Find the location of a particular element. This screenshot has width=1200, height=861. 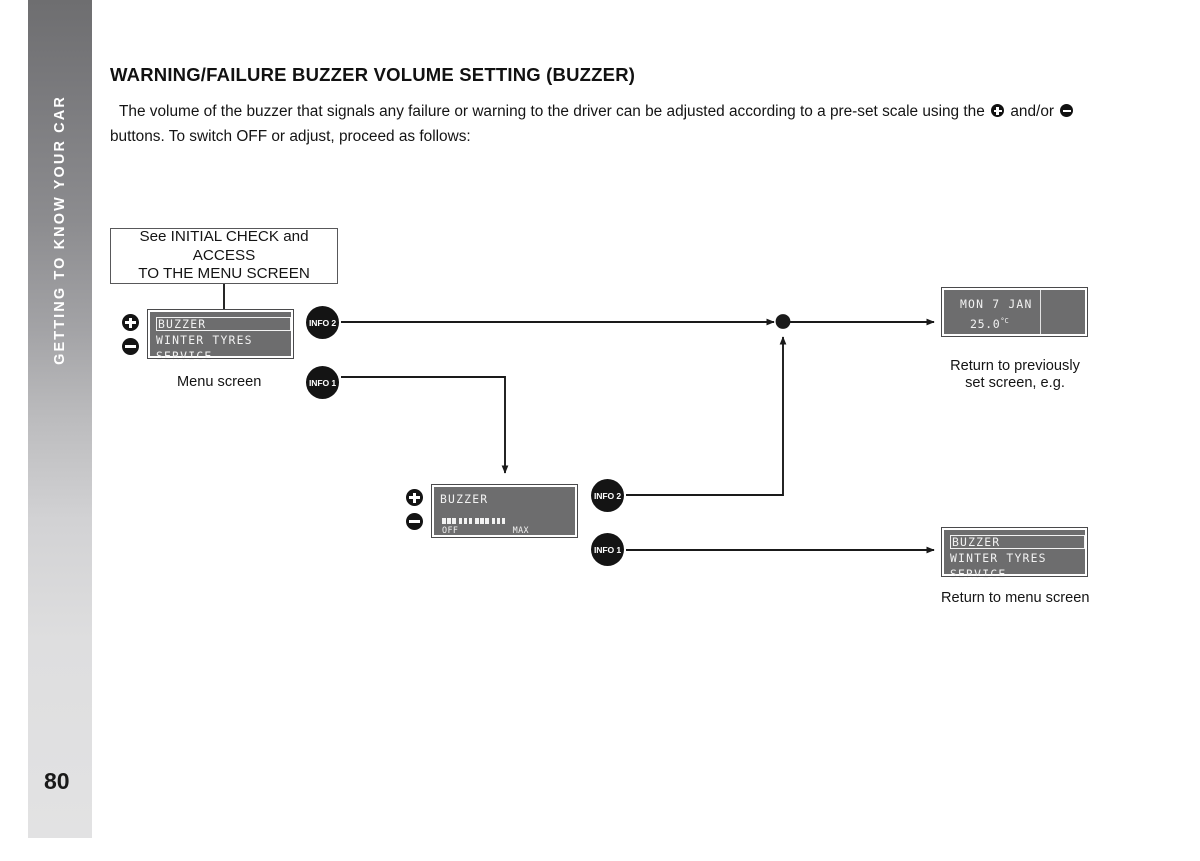

info1-button-middle: INFO 1 is located at coordinates (607, 549).